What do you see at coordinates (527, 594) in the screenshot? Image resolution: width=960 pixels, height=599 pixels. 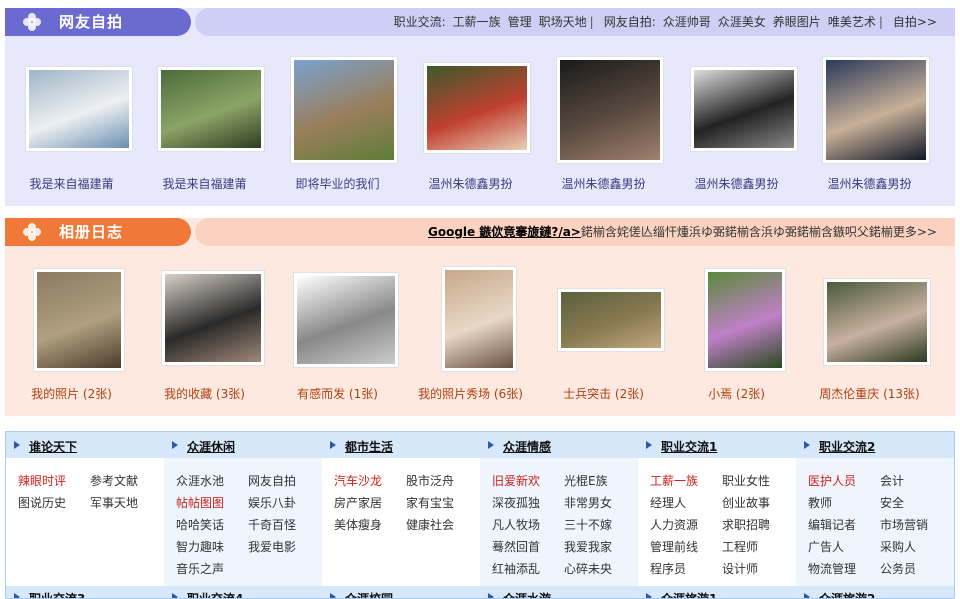 I see `category-title-link: 众涯水游` at bounding box center [527, 594].